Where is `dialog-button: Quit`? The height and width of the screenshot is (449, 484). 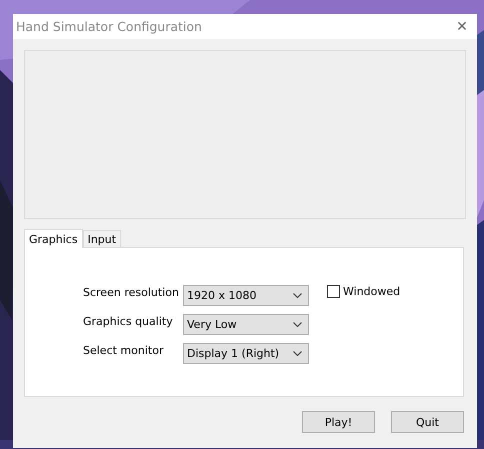 dialog-button: Quit is located at coordinates (427, 422).